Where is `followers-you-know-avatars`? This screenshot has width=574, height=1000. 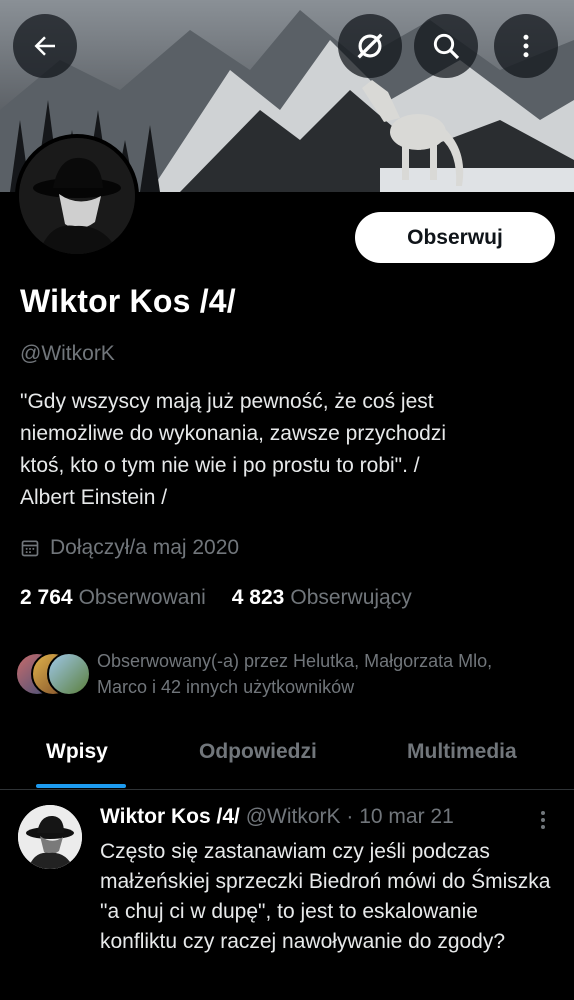
followers-you-know-avatars is located at coordinates (53, 674).